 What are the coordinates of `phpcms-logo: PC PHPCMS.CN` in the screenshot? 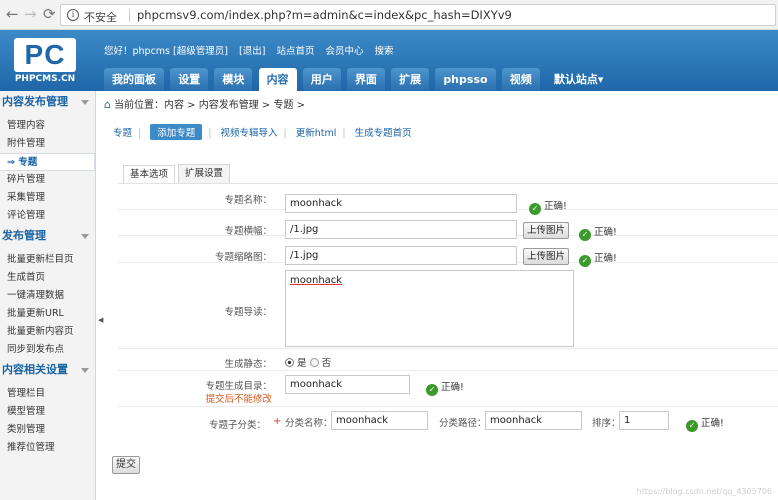 It's located at (45, 62).